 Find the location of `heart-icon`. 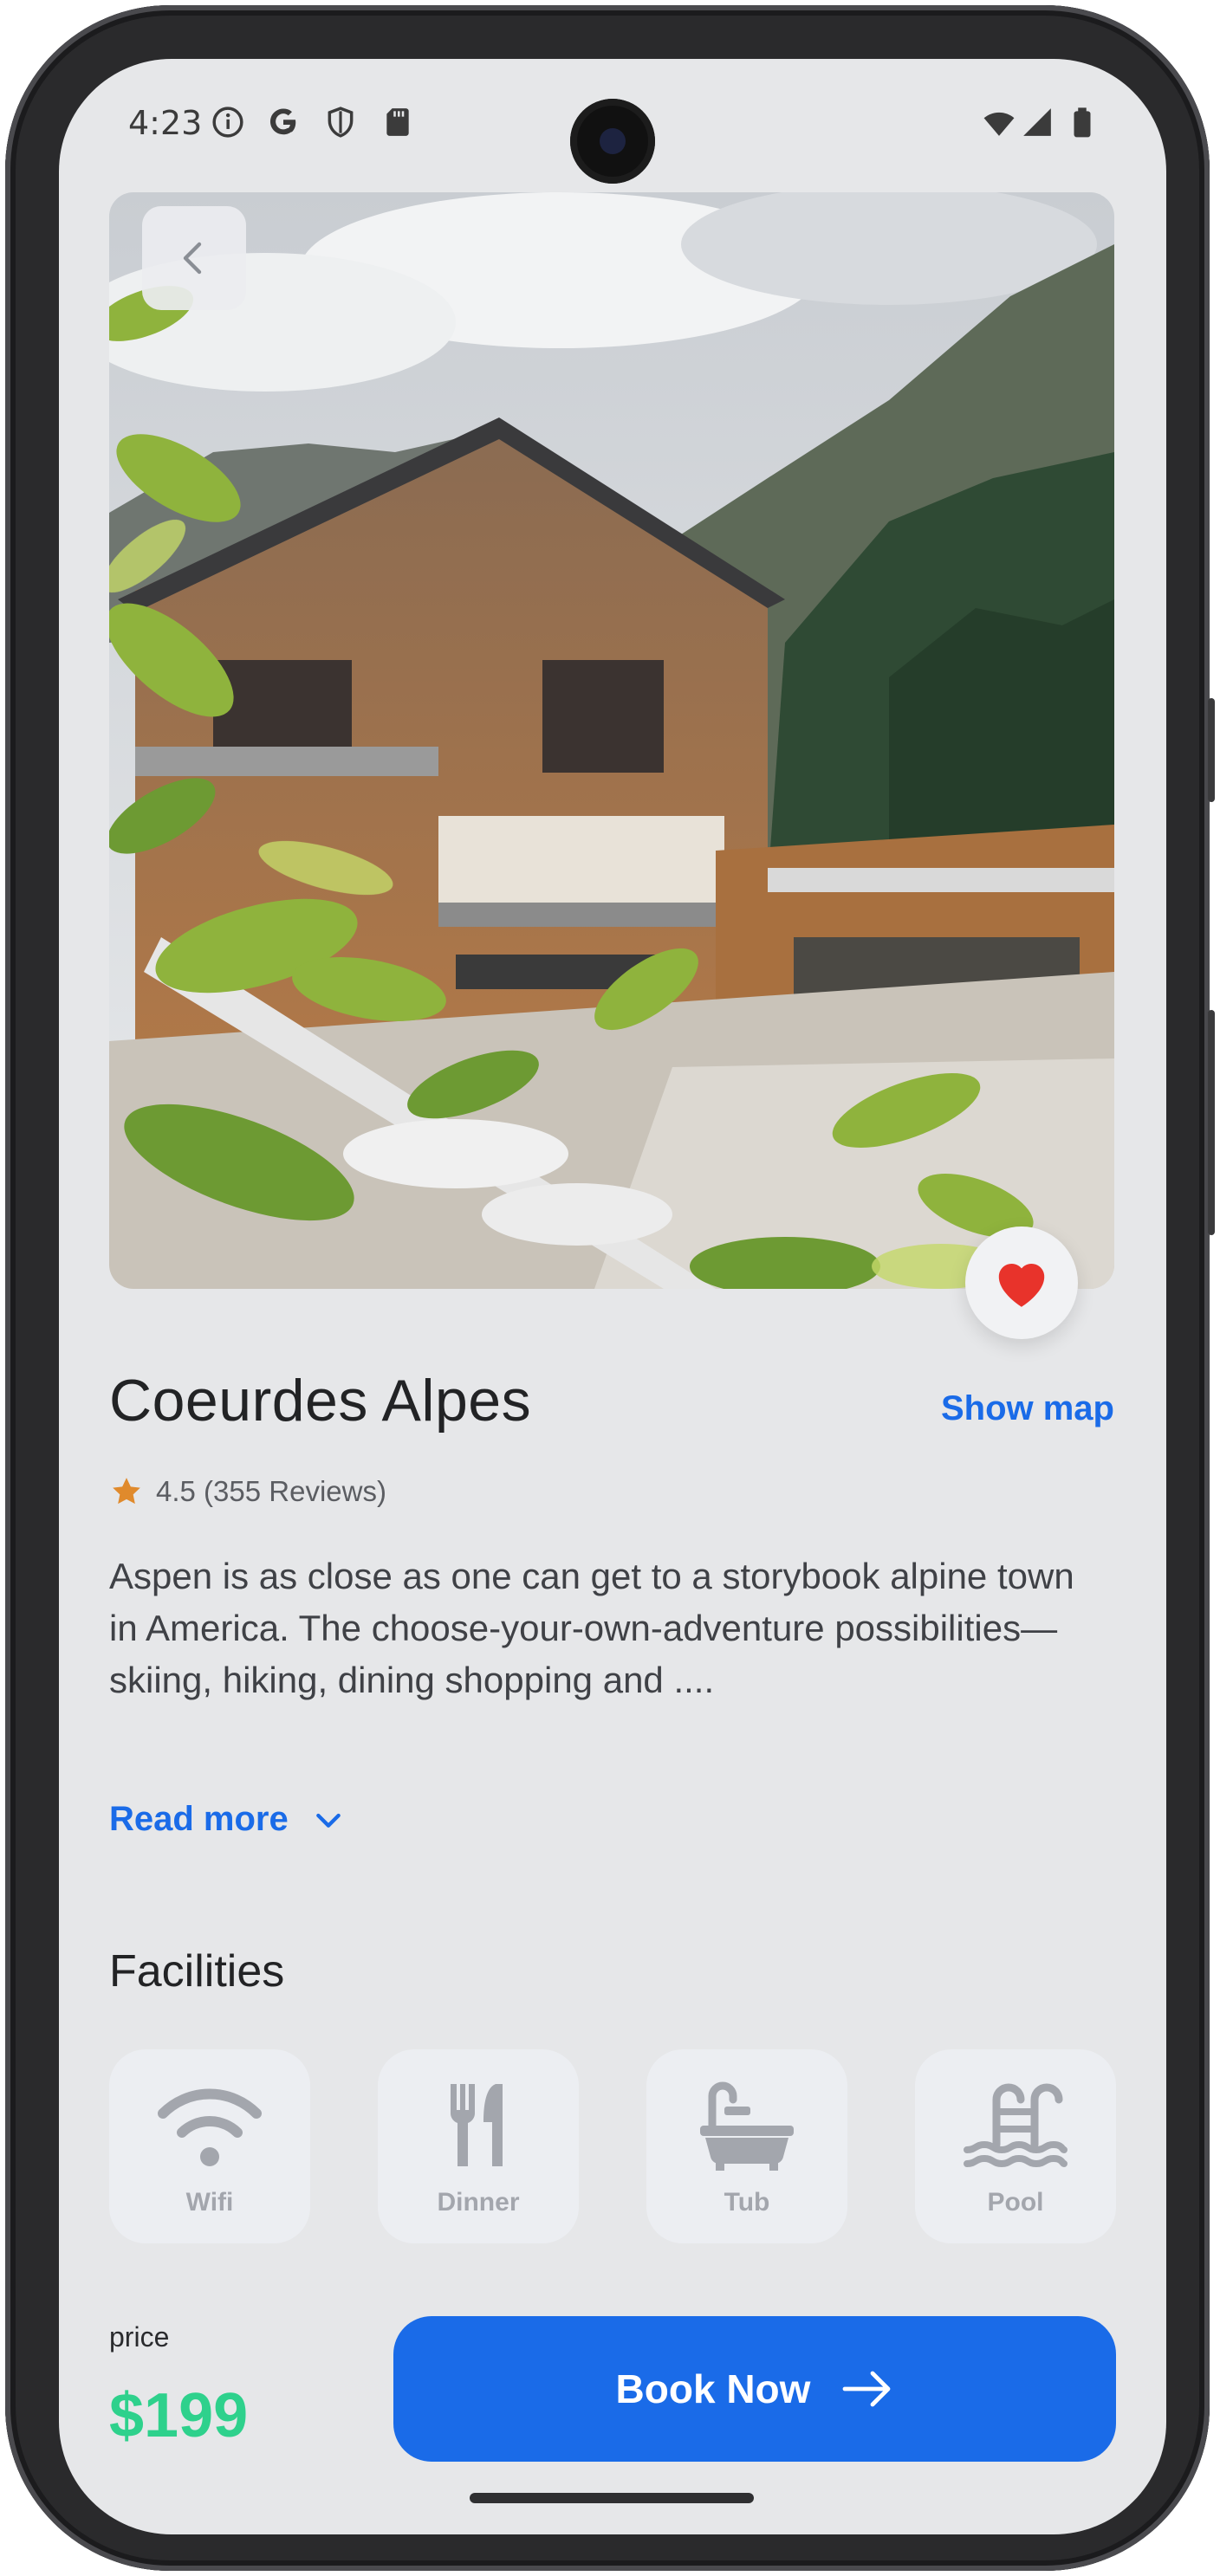

heart-icon is located at coordinates (1021, 1285).